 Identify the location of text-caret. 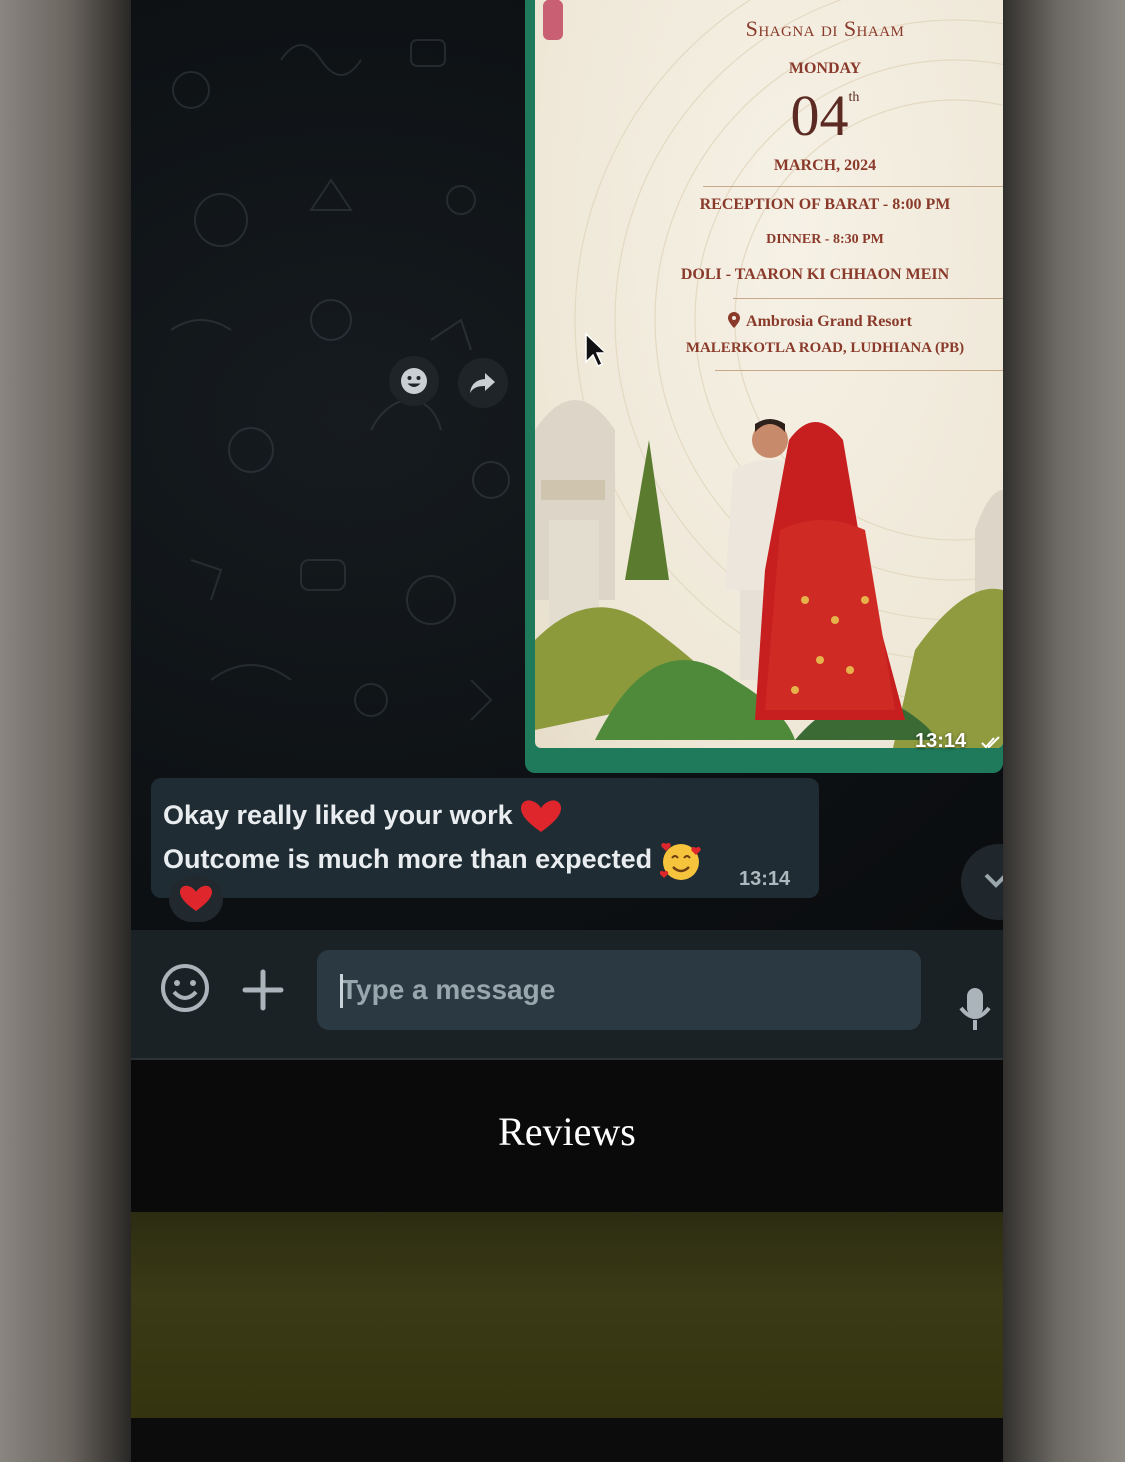
(341, 991).